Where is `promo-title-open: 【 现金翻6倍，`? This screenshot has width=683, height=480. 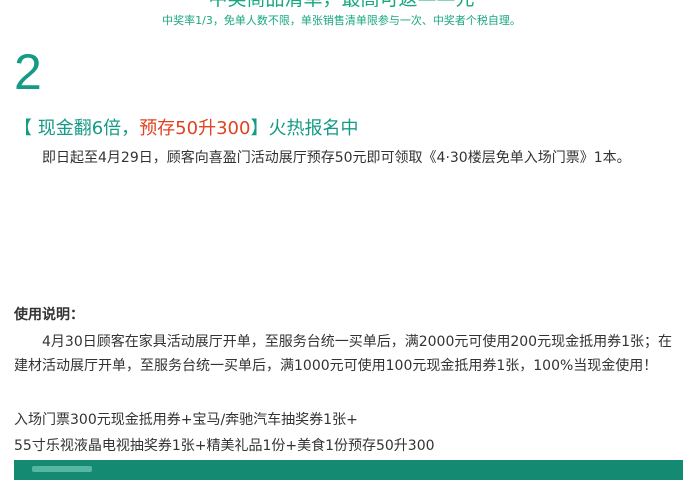 promo-title-open: 【 现金翻6倍， is located at coordinates (77, 128).